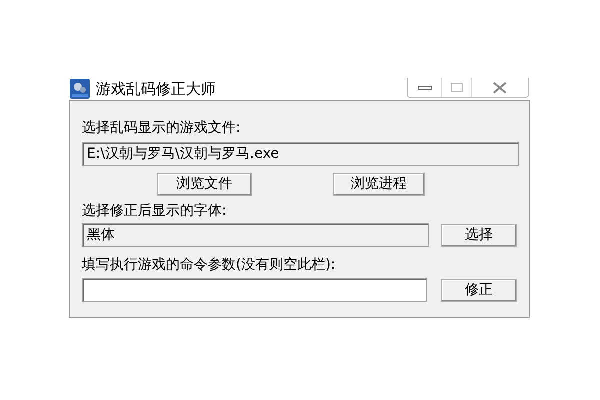  I want to click on window-title: 游戏乱码修正大师, so click(156, 89).